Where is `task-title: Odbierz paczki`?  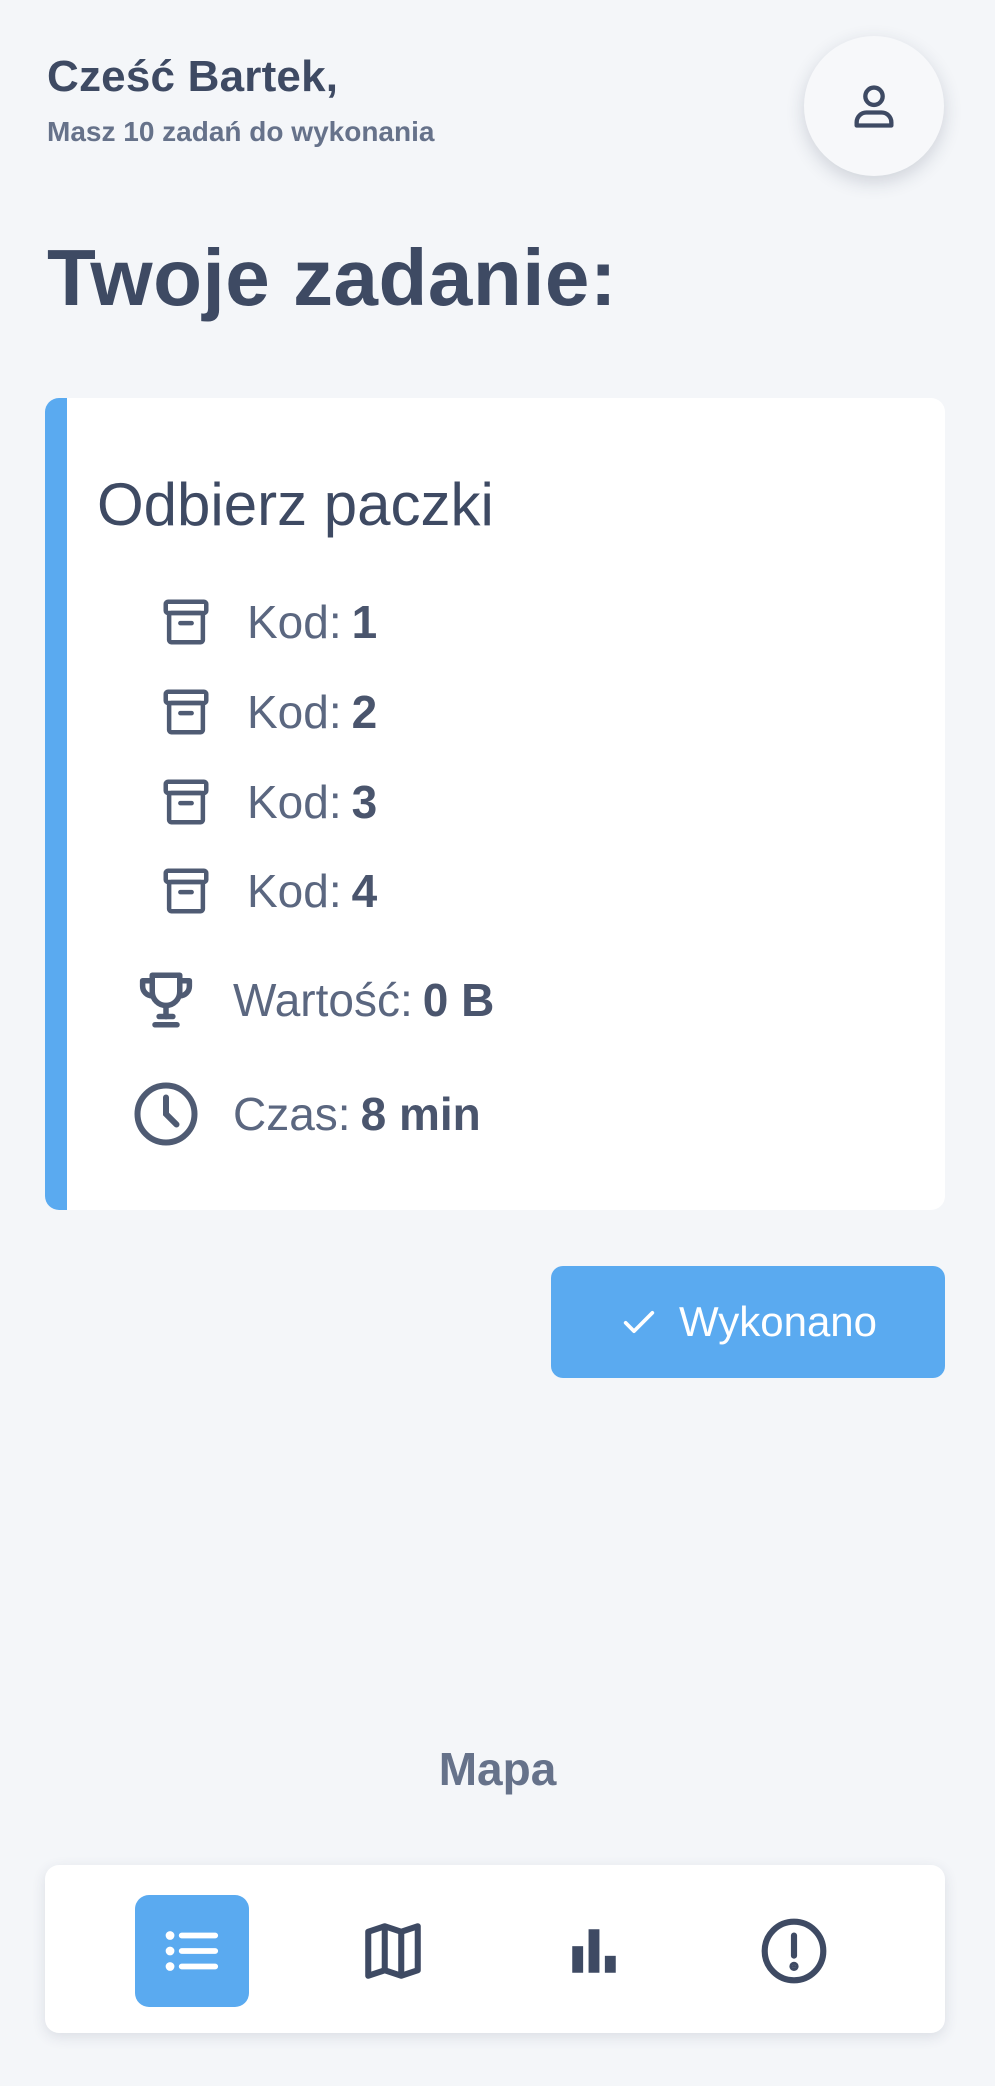
task-title: Odbierz paczki is located at coordinates (295, 504).